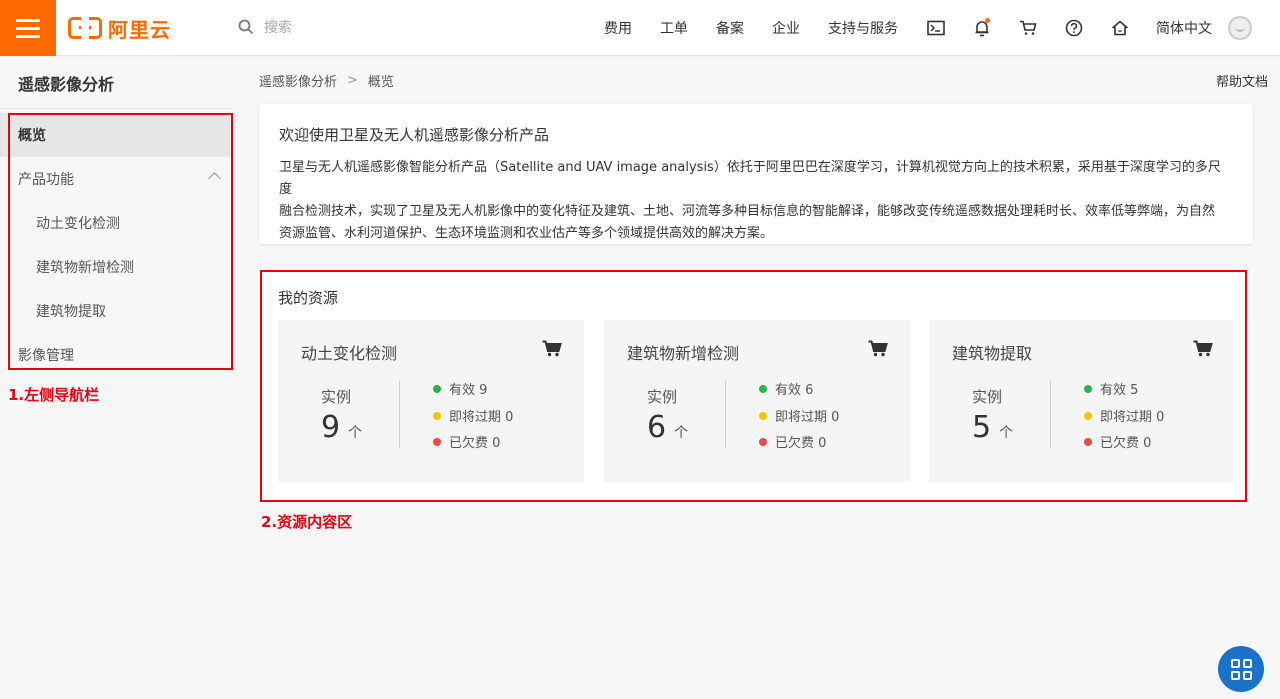 This screenshot has height=699, width=1280. What do you see at coordinates (54, 395) in the screenshot?
I see `annotation-label-nav: 1.左侧导航栏` at bounding box center [54, 395].